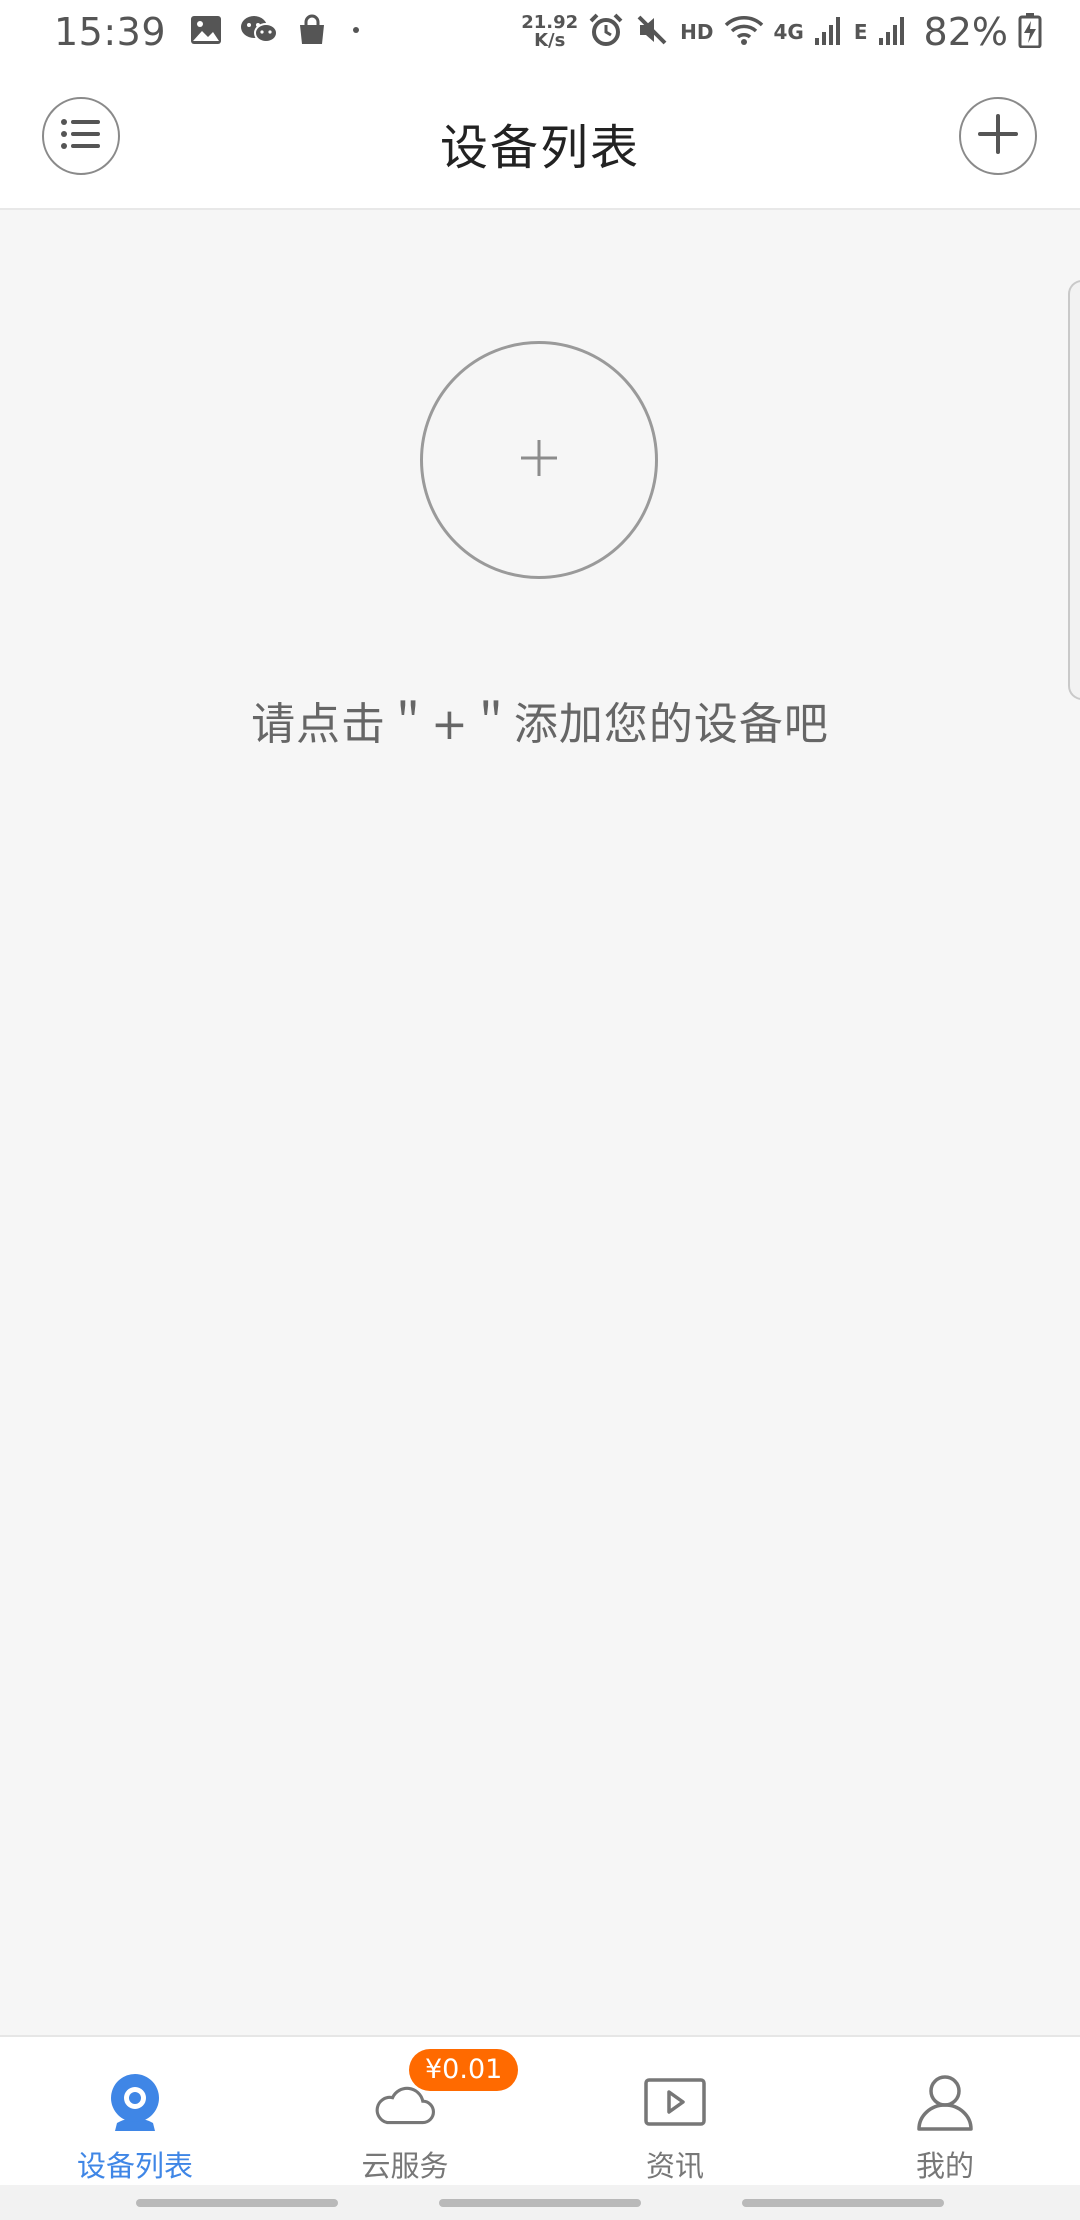  Describe the element at coordinates (135, 2103) in the screenshot. I see `camera-icon` at that location.